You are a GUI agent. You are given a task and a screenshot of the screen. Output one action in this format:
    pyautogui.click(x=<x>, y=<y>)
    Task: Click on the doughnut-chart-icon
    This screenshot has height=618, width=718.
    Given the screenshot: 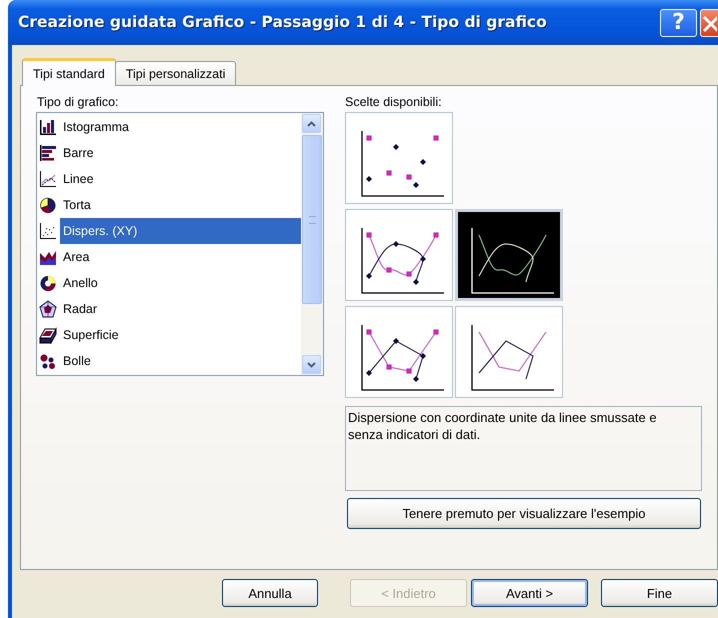 What is the action you would take?
    pyautogui.click(x=48, y=283)
    